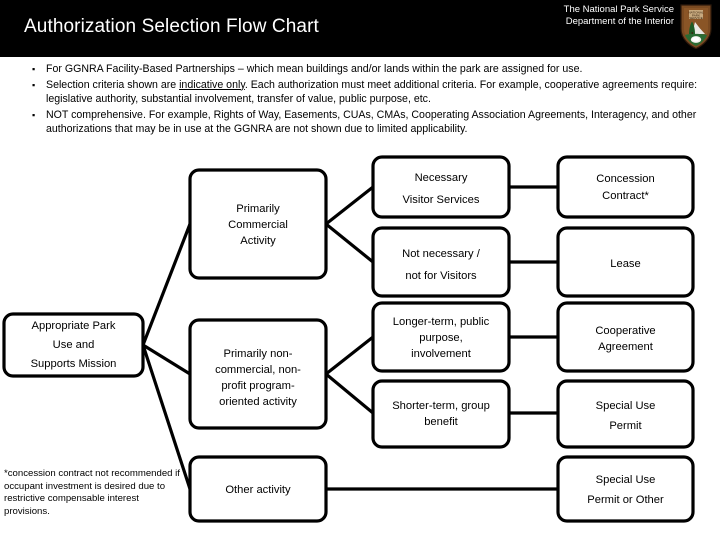 The height and width of the screenshot is (540, 720). I want to click on edge-commercial-to-necessary, so click(349, 205).